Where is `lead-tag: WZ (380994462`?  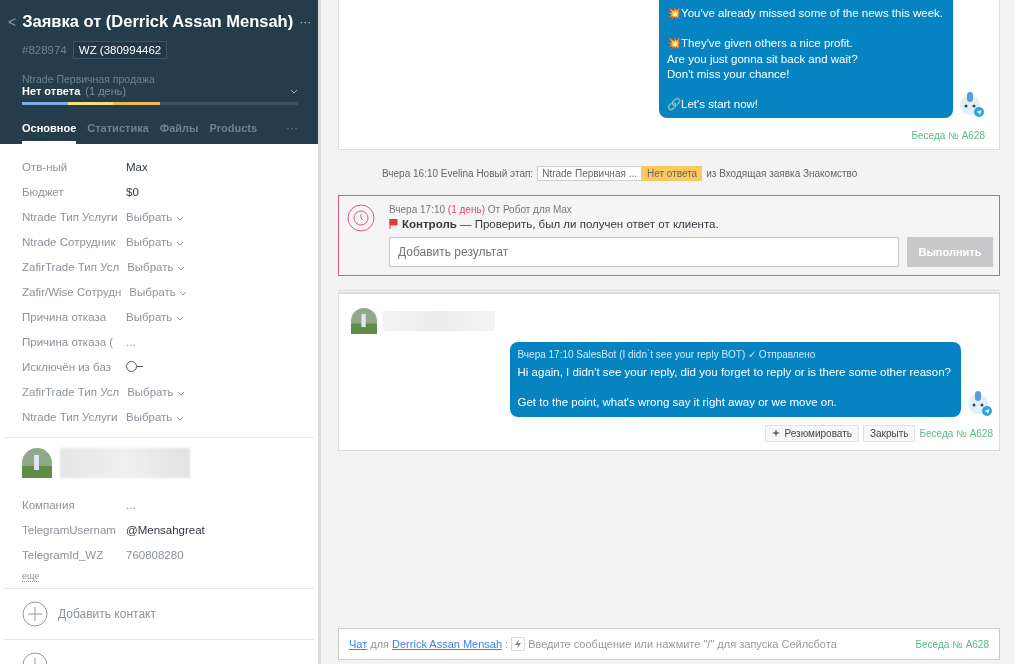
lead-tag: WZ (380994462 is located at coordinates (120, 50).